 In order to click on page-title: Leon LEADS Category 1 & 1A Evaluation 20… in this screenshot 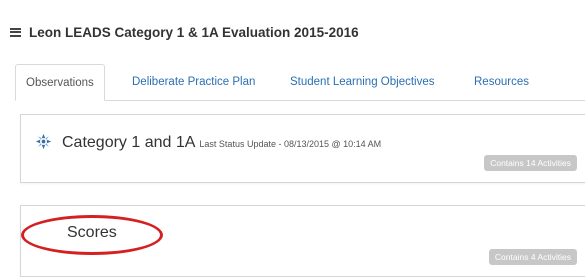, I will do `click(194, 32)`.